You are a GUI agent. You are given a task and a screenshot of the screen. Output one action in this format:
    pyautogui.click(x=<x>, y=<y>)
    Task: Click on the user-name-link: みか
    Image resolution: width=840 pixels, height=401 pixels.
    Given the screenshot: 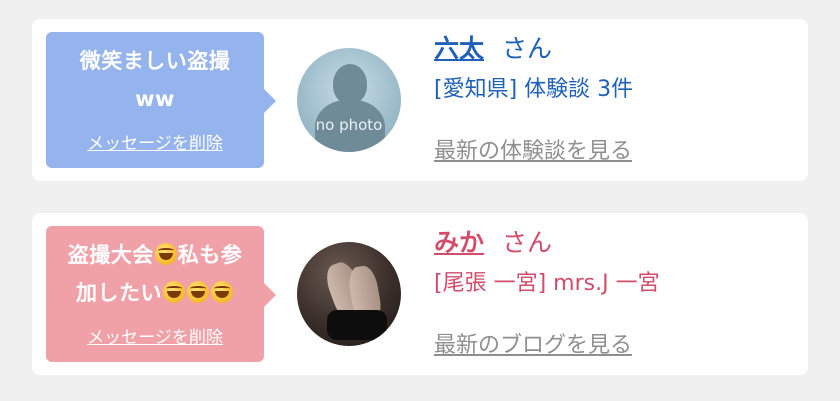 What is the action you would take?
    pyautogui.click(x=459, y=242)
    